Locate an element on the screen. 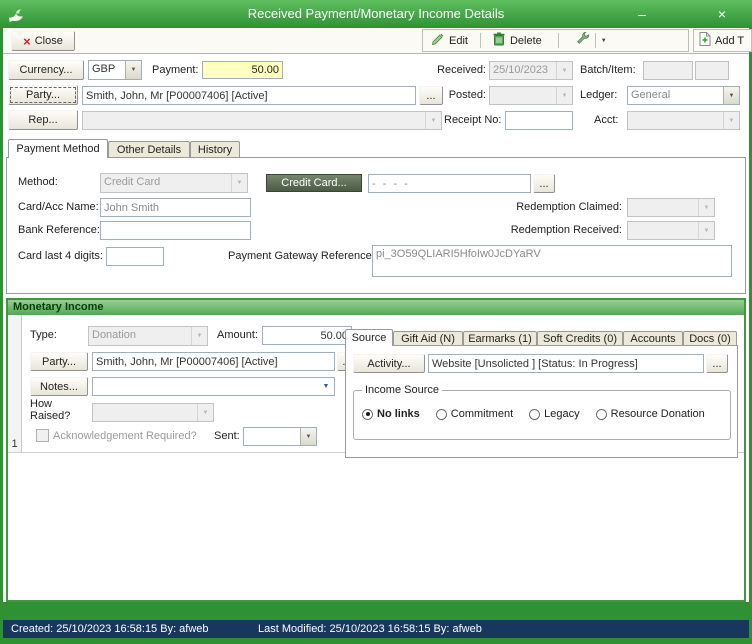 The image size is (752, 644). edit-tool-group: Edit Delete ▼ is located at coordinates (555, 40).